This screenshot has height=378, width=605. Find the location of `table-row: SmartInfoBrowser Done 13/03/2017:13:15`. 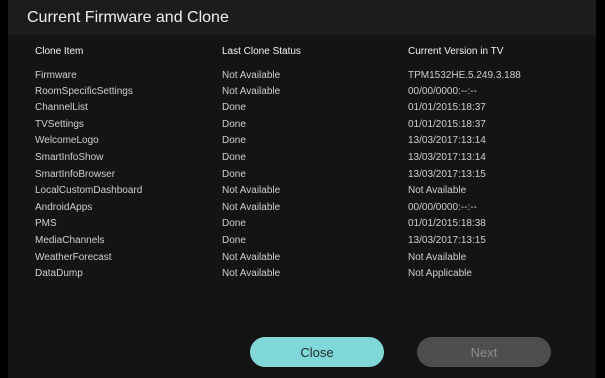

table-row: SmartInfoBrowser Done 13/03/2017:13:15 is located at coordinates (302, 176).